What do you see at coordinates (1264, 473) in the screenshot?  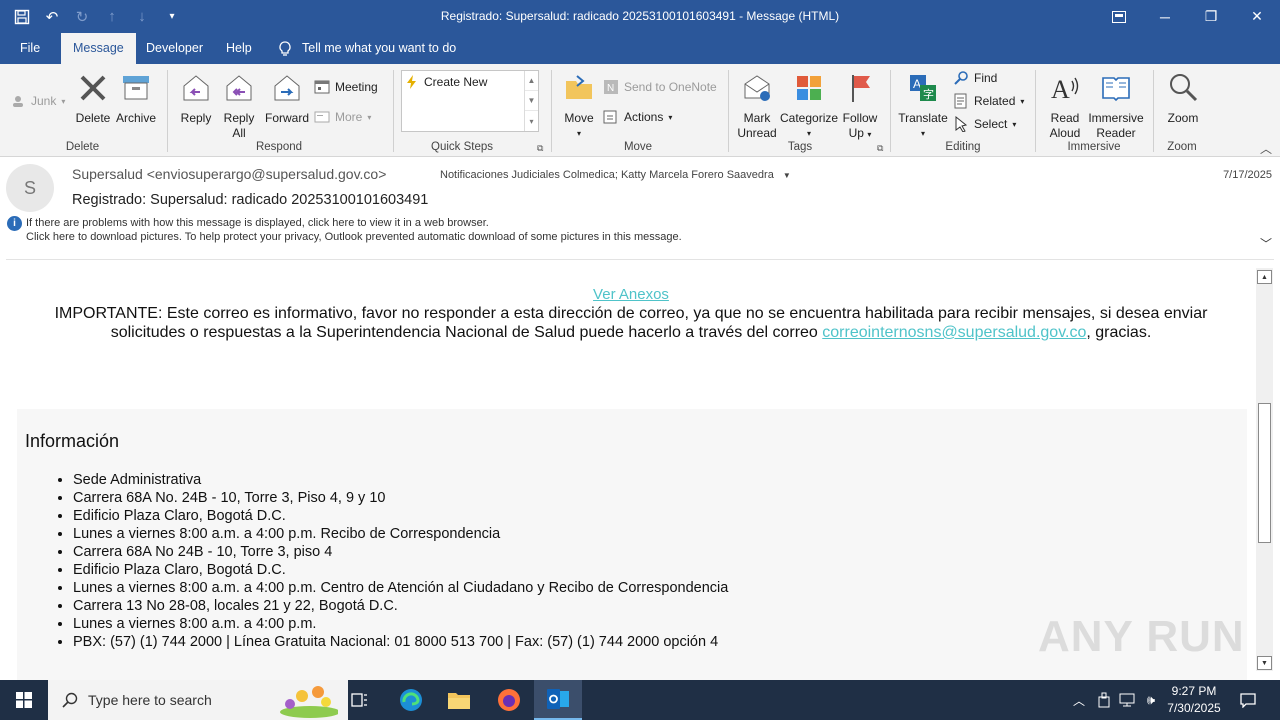 I see `scrollbar-thumb` at bounding box center [1264, 473].